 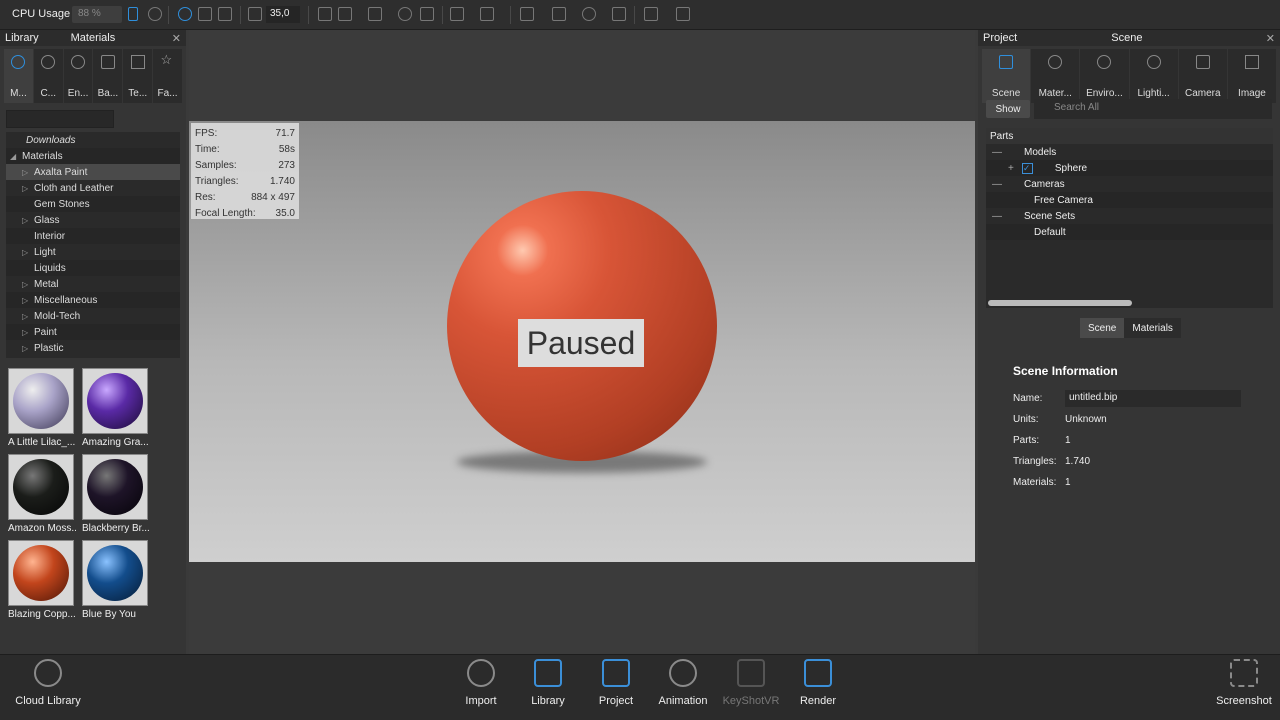 I want to click on tree-item-cameras: — Cameras, so click(x=1129, y=184).